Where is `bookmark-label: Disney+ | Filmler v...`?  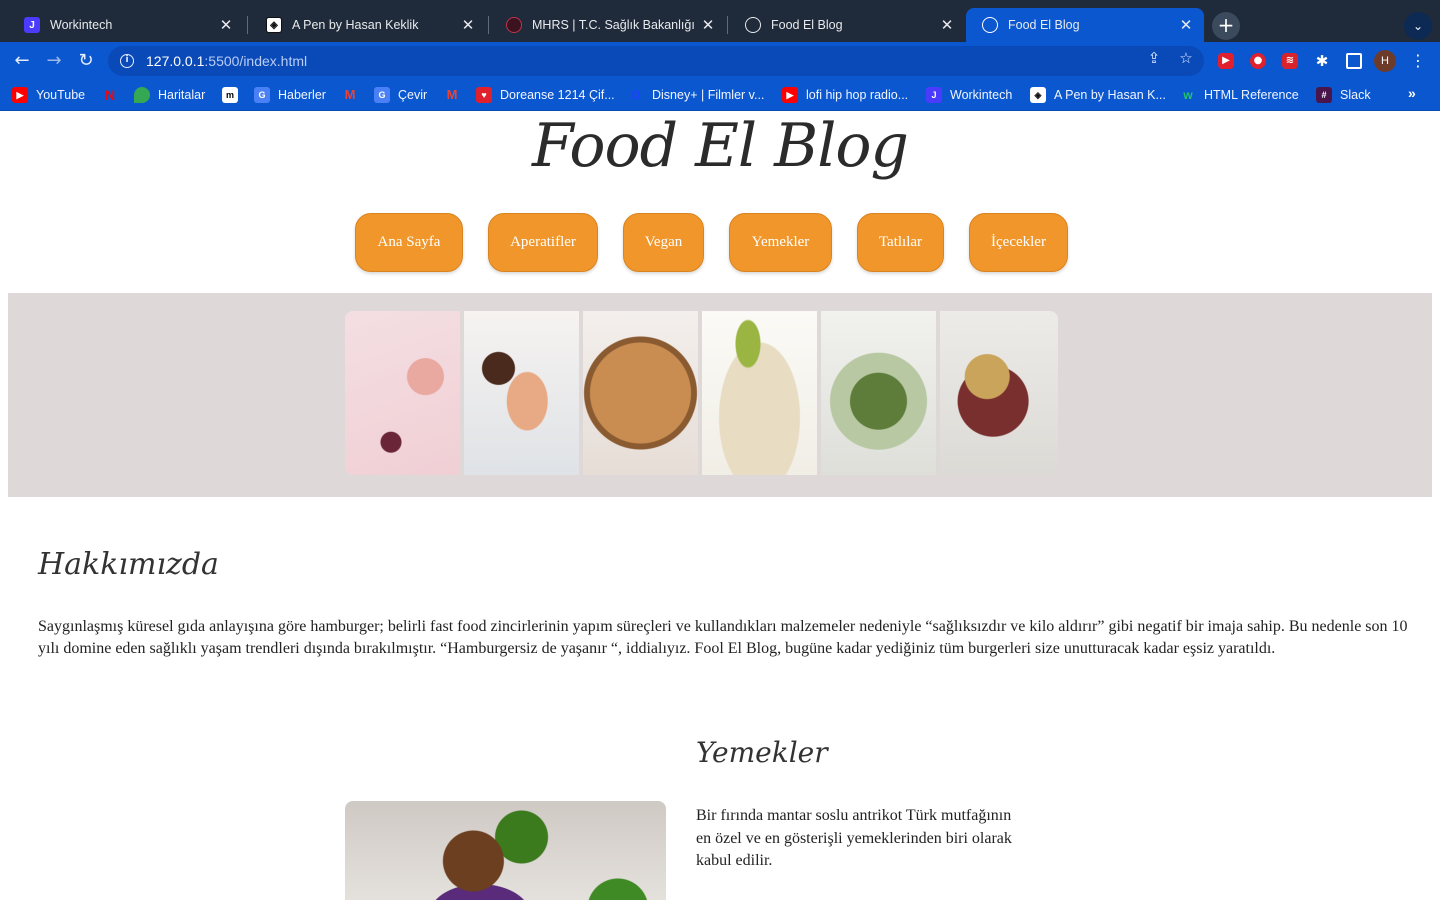 bookmark-label: Disney+ | Filmler v... is located at coordinates (708, 95).